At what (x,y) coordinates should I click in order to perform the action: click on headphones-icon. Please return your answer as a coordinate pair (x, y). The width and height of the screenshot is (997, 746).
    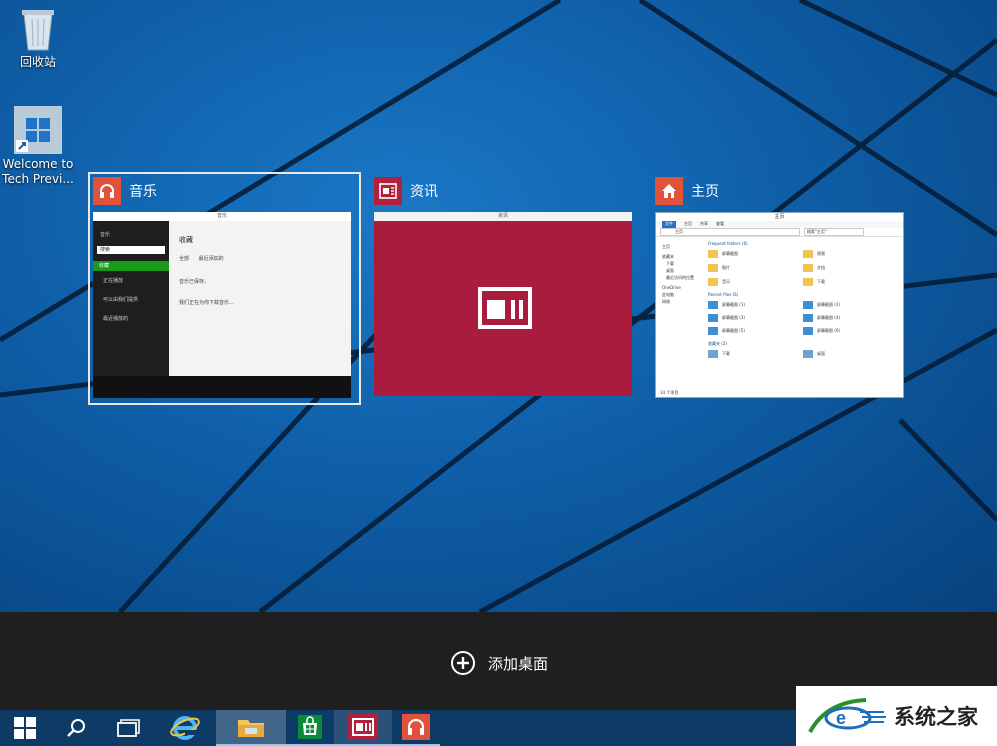
    Looking at the image, I should click on (416, 727).